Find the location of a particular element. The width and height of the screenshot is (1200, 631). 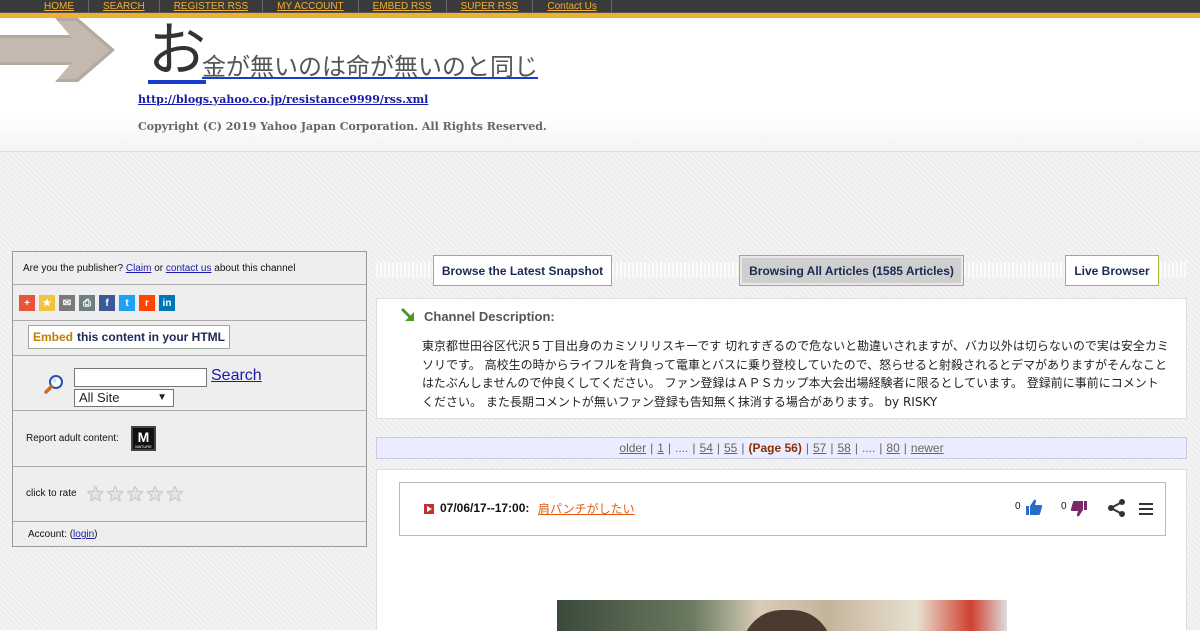

tab-live-browser: Live Browser is located at coordinates (1112, 270).